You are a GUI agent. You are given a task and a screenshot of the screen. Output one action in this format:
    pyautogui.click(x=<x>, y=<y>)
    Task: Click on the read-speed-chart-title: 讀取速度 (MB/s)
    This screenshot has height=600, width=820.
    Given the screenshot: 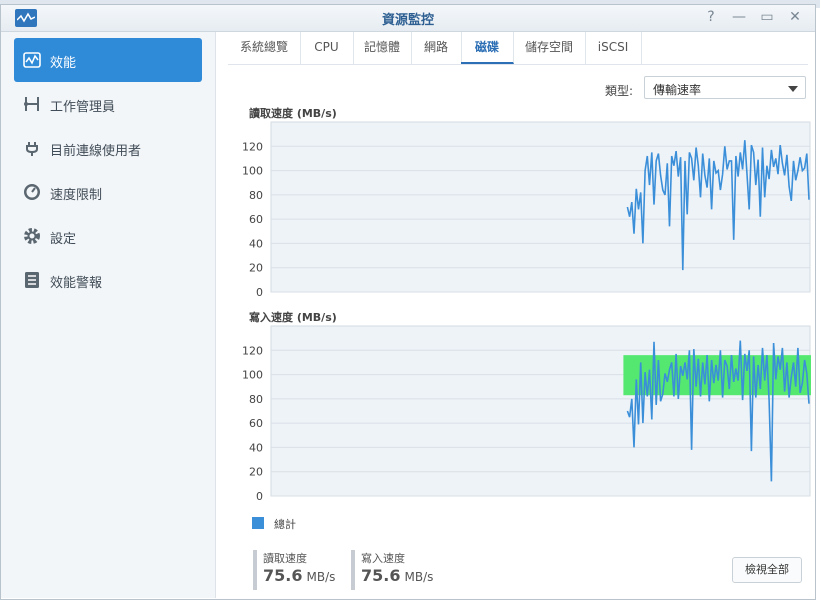 What is the action you would take?
    pyautogui.click(x=293, y=113)
    